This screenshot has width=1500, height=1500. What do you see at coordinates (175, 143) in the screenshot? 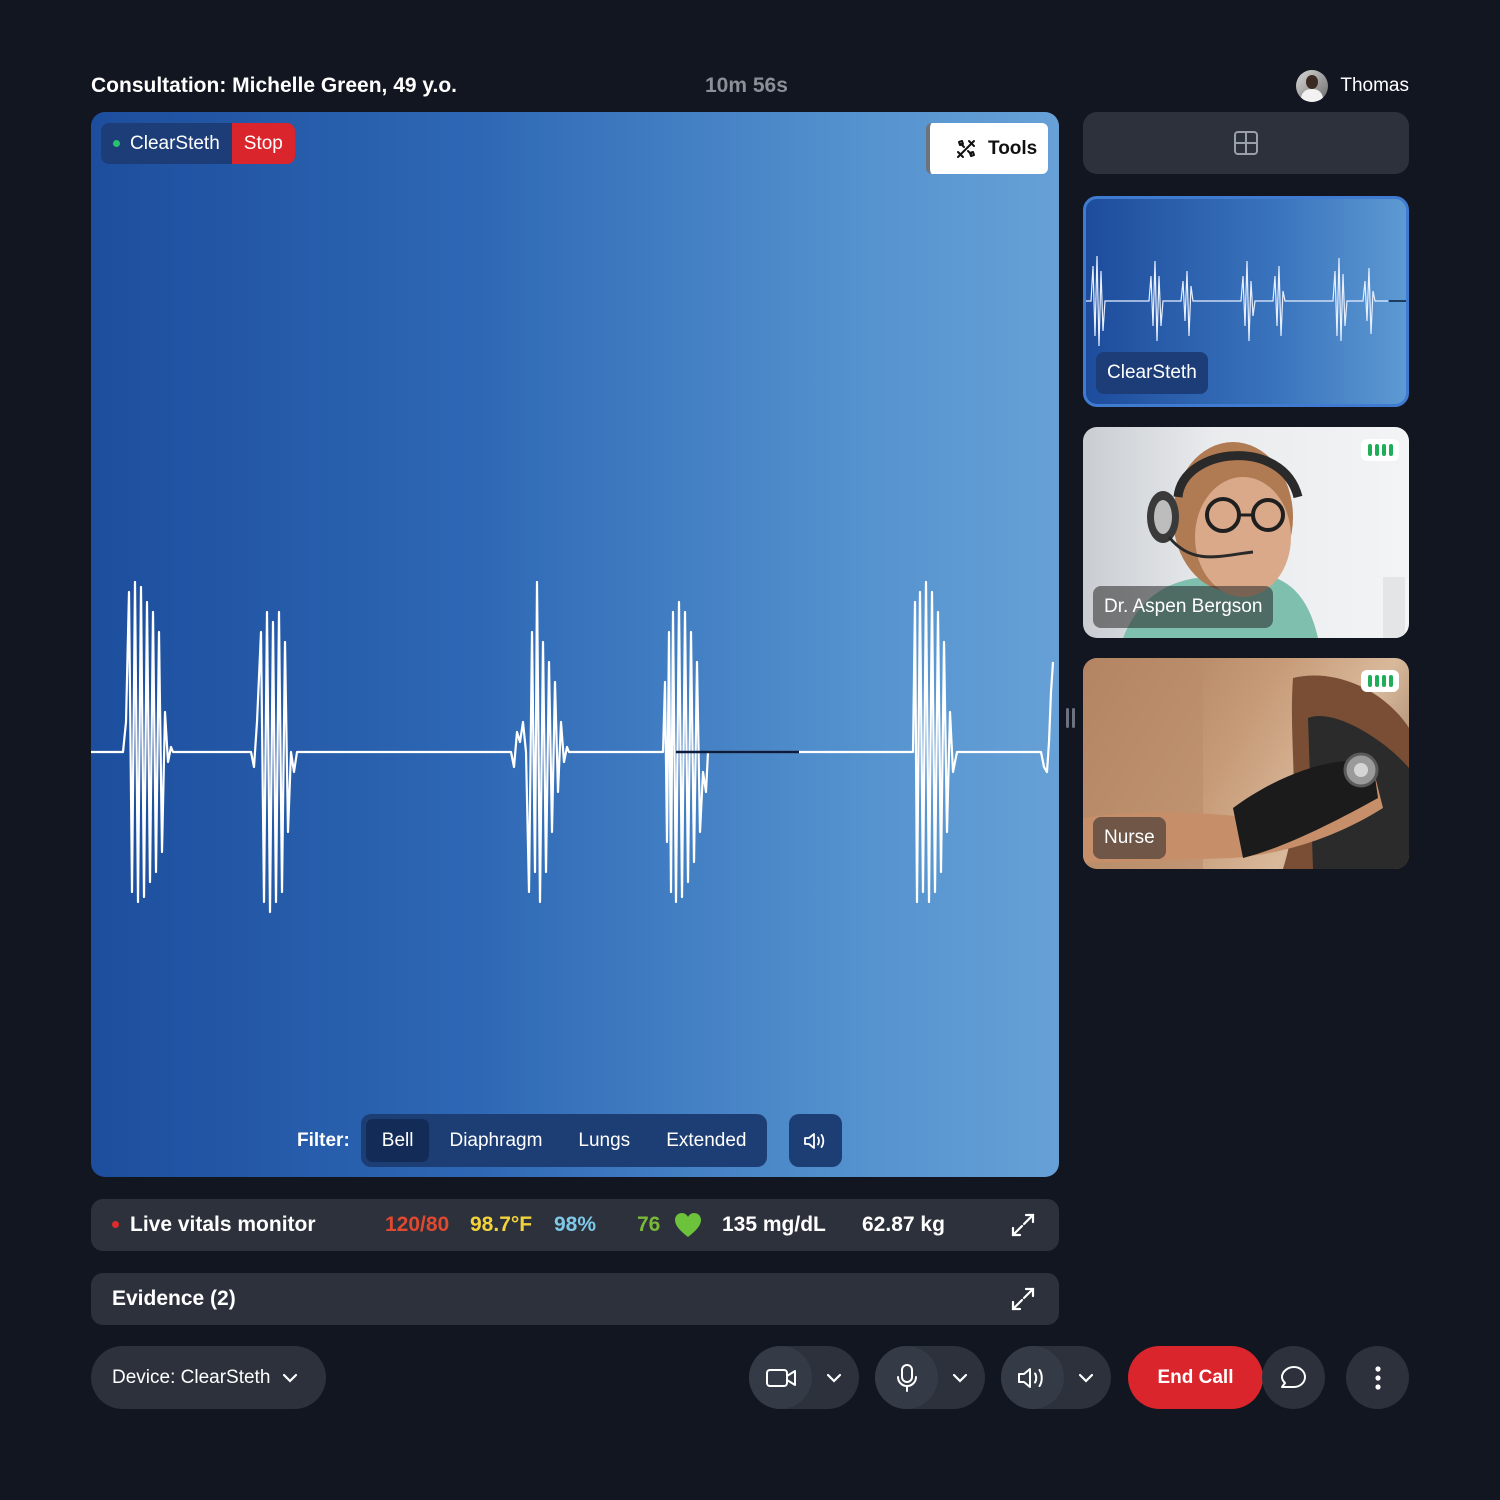
I see `source-label: ClearSteth` at bounding box center [175, 143].